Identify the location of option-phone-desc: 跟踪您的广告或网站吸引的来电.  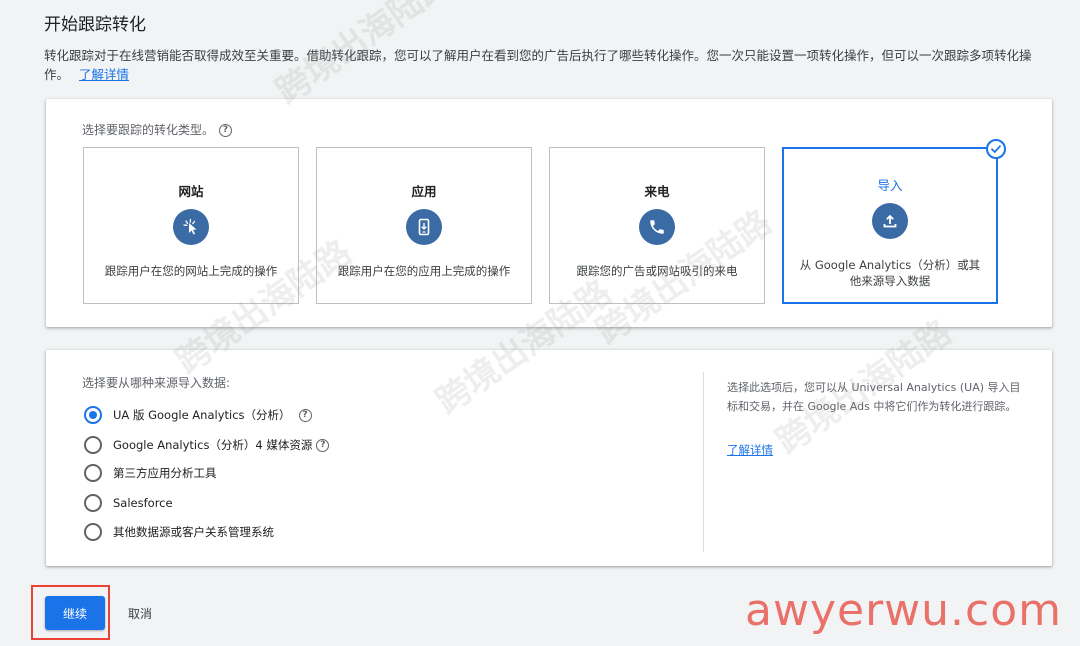
(657, 271).